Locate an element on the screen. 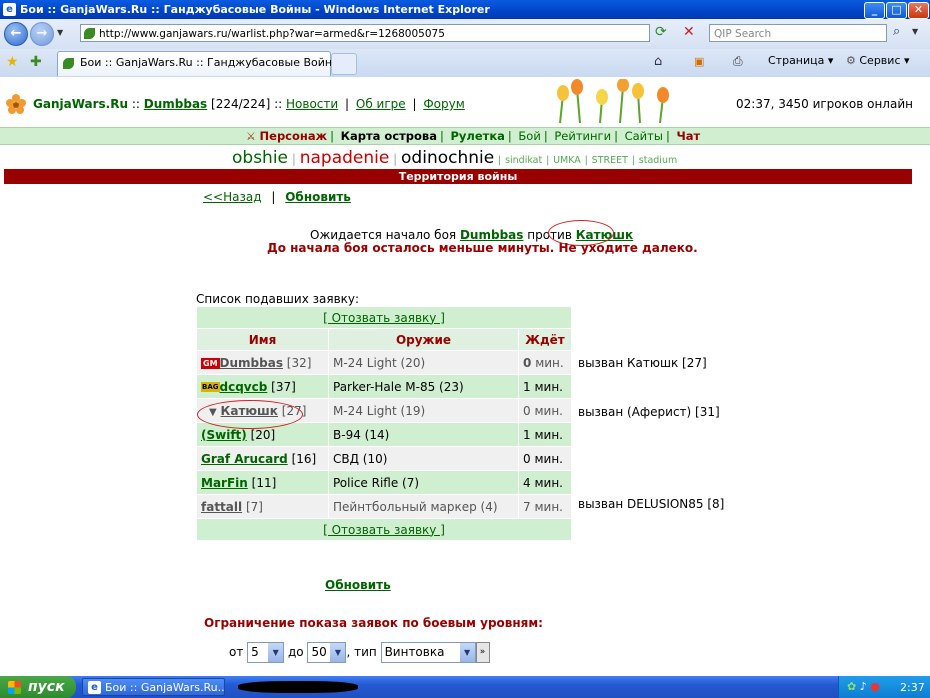  redaction-blot is located at coordinates (650, 302).